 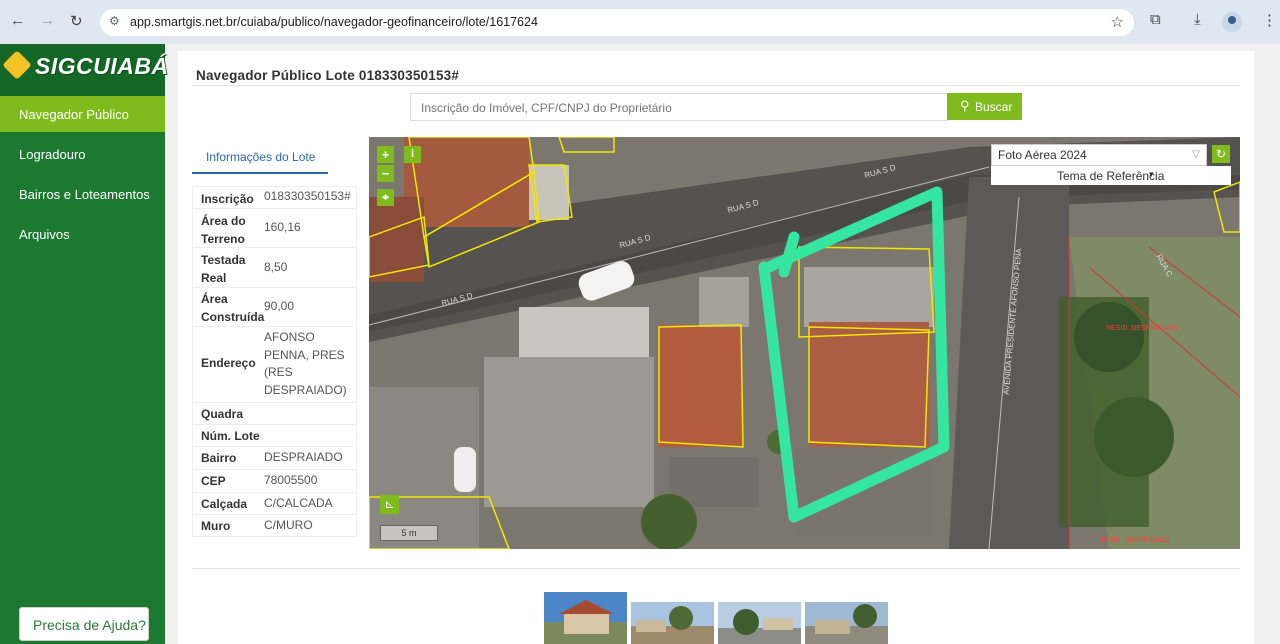 I want to click on info-row-calcada: Calçada C/CALCADA, so click(x=274, y=504).